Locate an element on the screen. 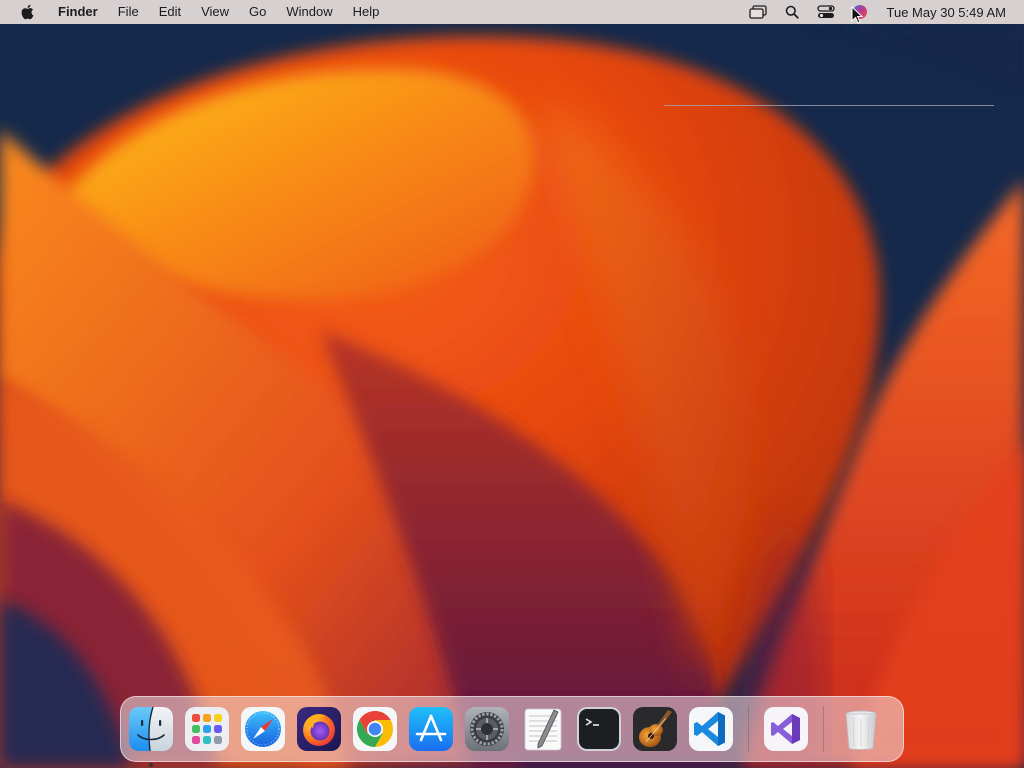 The image size is (1024, 768). visual-studio-icon is located at coordinates (786, 729).